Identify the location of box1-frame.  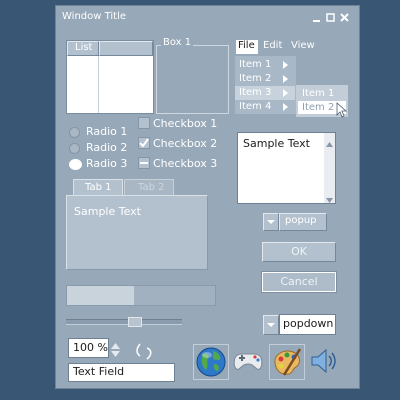
(192, 79).